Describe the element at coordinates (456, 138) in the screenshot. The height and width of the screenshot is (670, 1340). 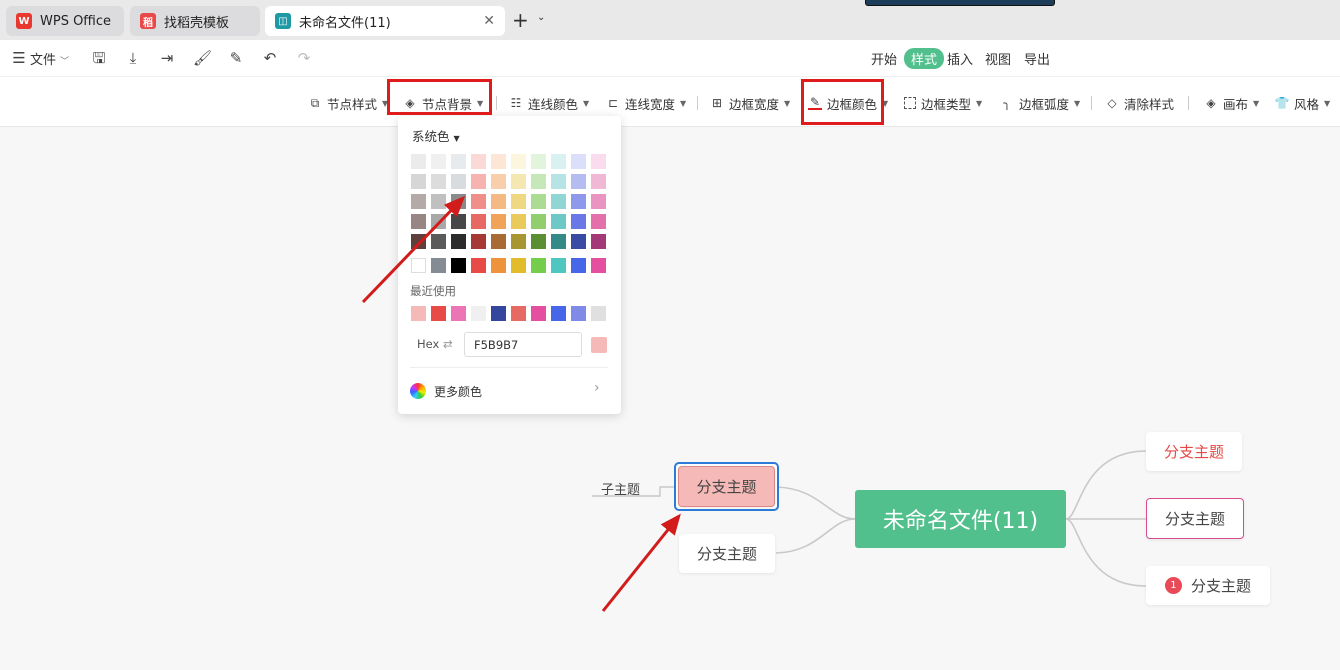
I see `caret-down-icon: ▼` at that location.